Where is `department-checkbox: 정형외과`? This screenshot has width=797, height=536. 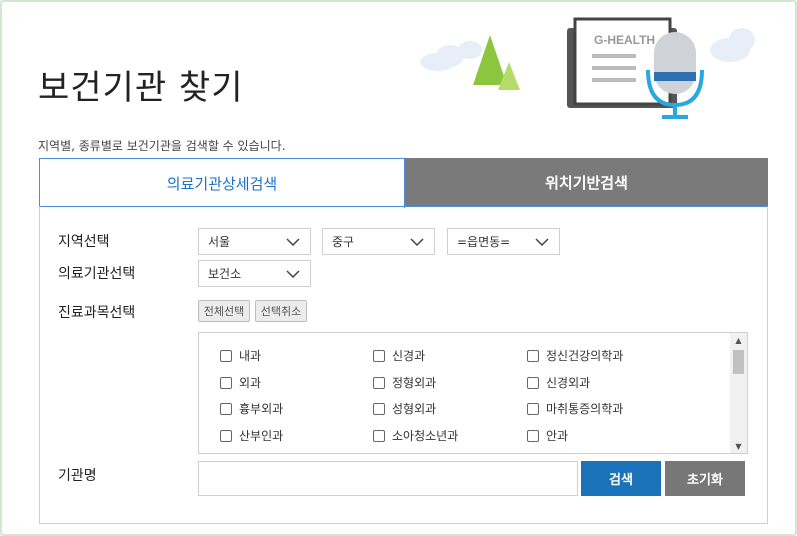
department-checkbox: 정형외과 is located at coordinates (404, 382).